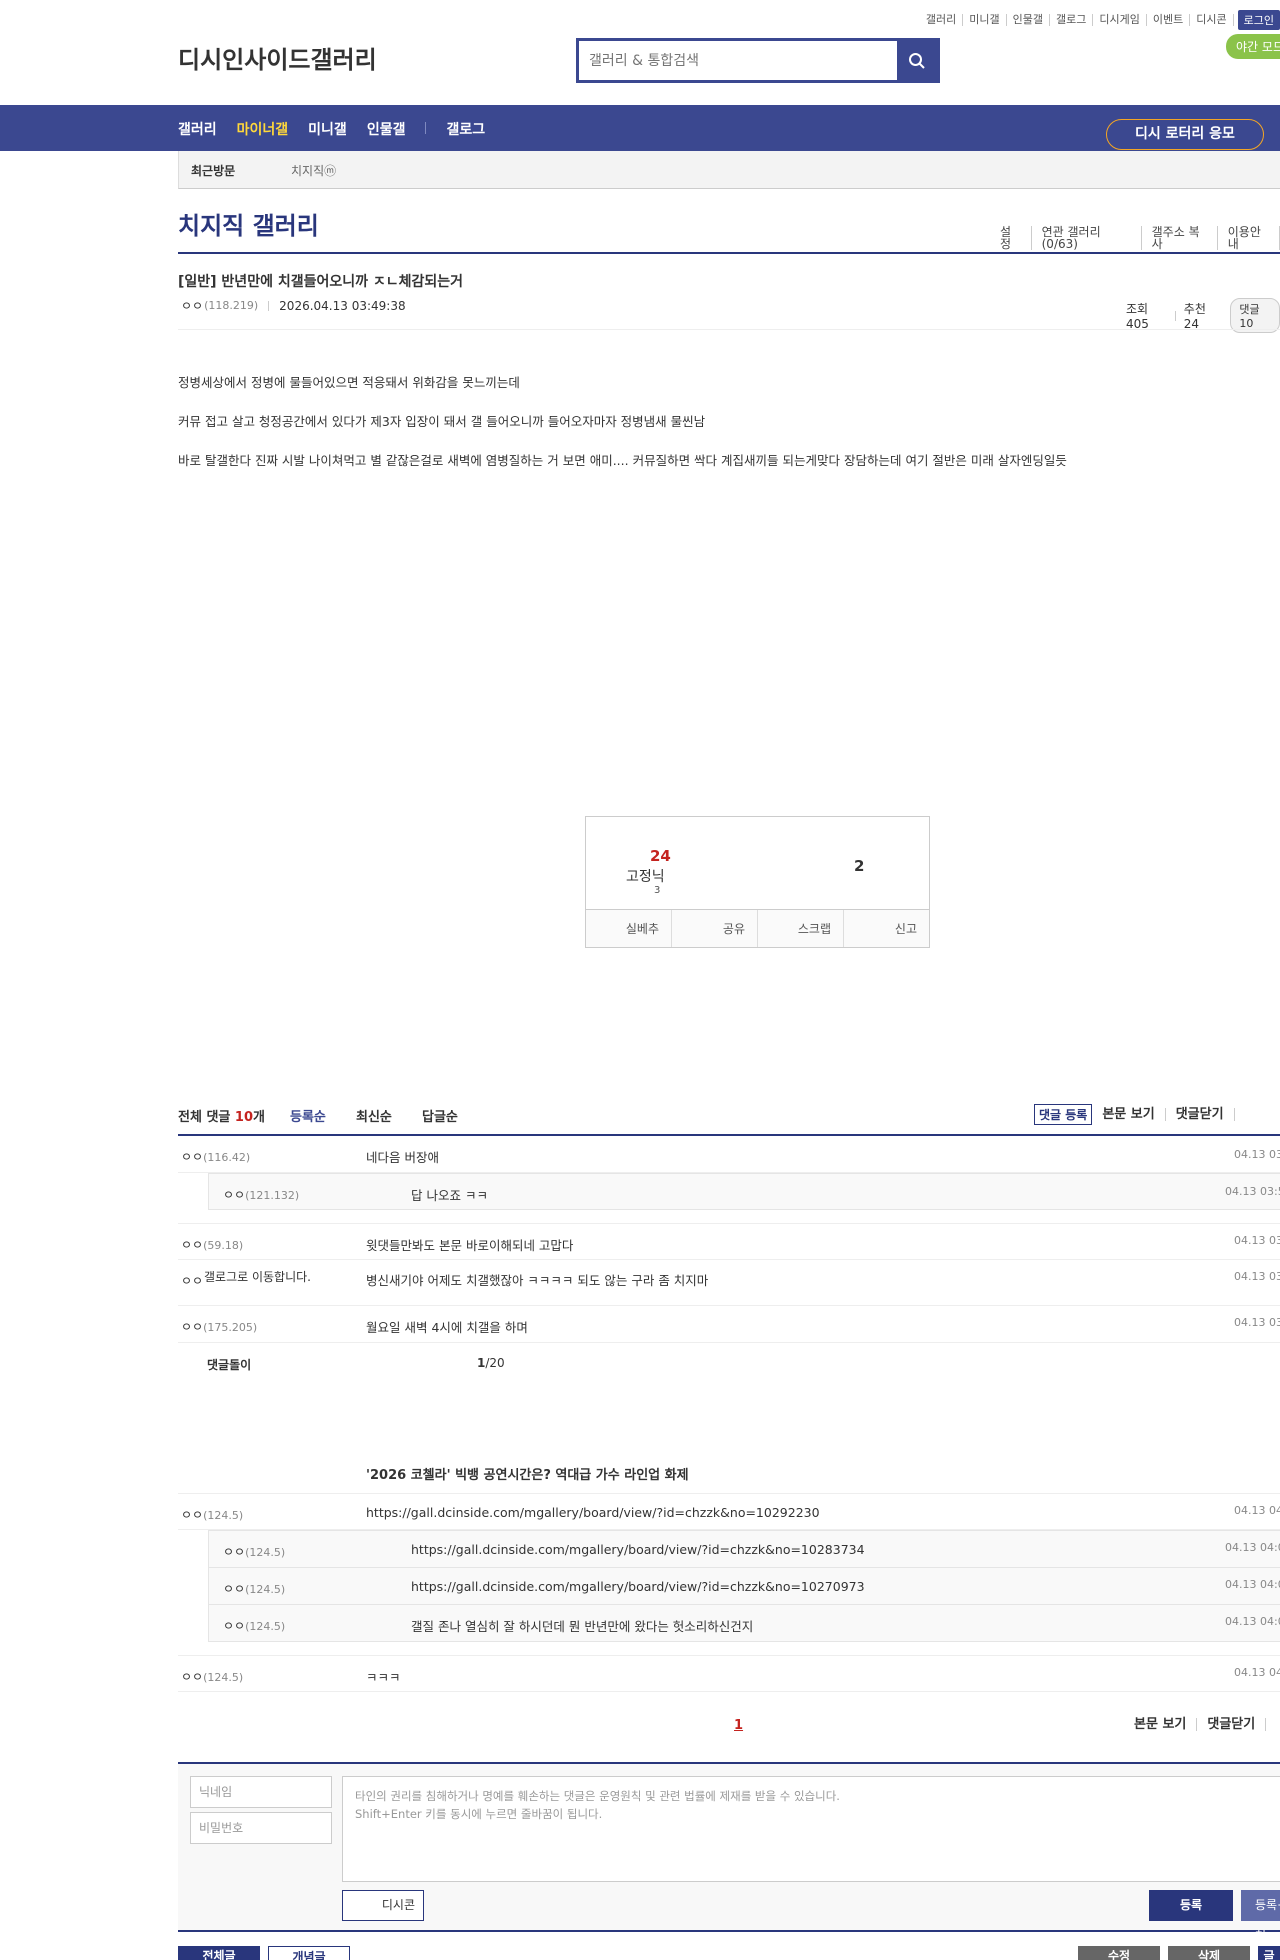 This screenshot has width=1280, height=1960. What do you see at coordinates (234, 1626) in the screenshot?
I see `reply-nick: ㅇㅇ` at bounding box center [234, 1626].